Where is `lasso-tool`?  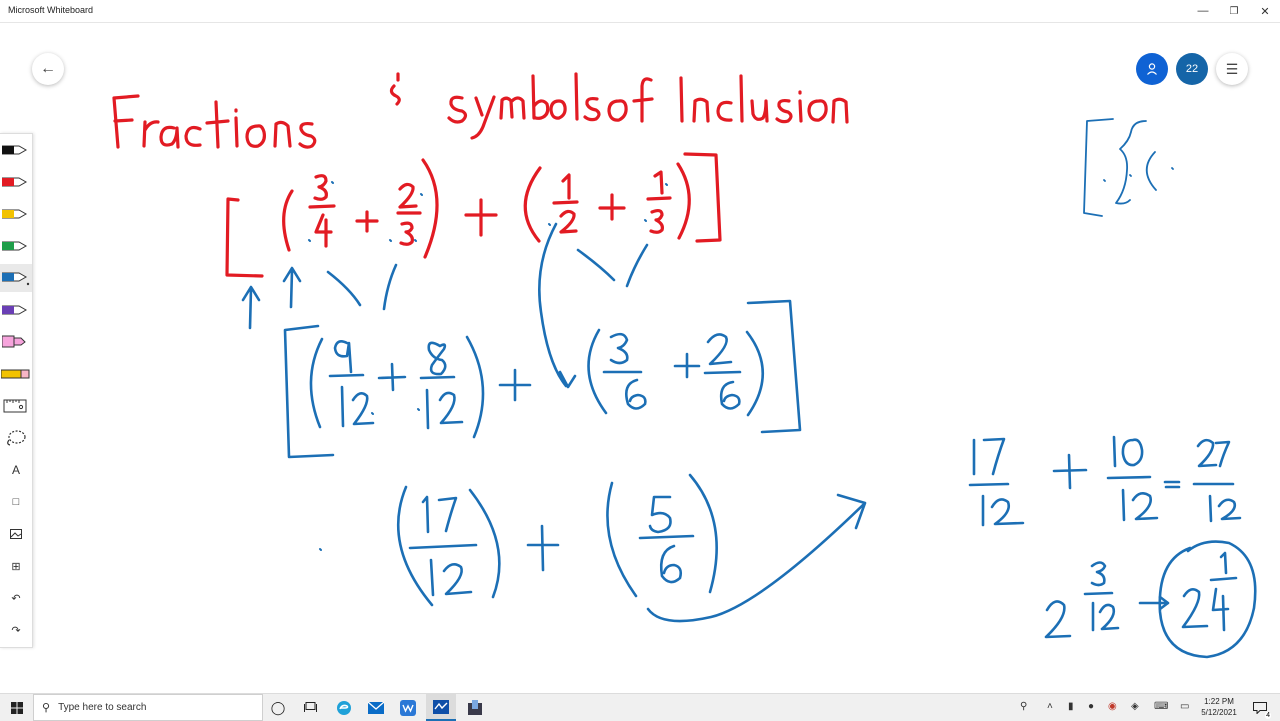
lasso-tool is located at coordinates (16, 438).